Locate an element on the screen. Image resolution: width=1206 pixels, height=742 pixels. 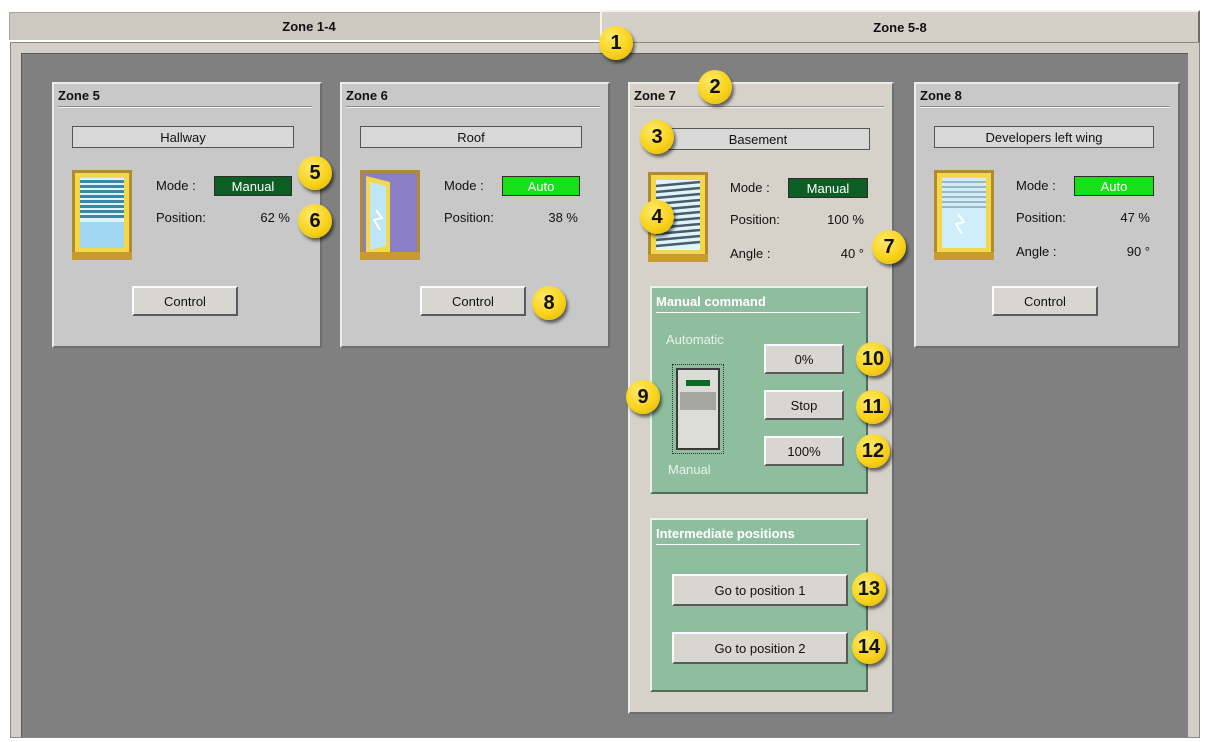
position-value: 47 % is located at coordinates (1135, 217).